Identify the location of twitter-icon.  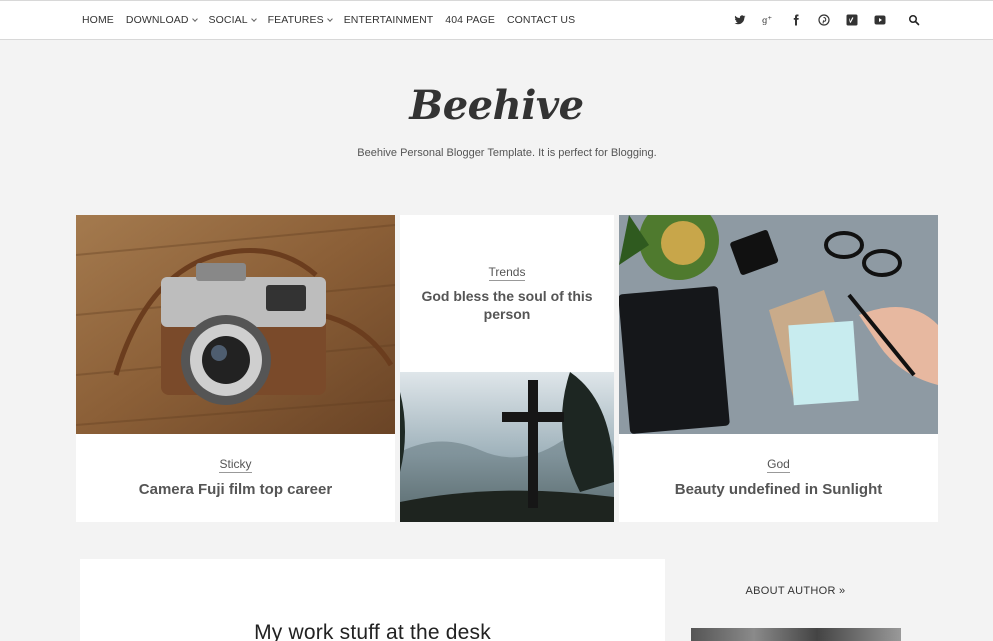
(740, 20).